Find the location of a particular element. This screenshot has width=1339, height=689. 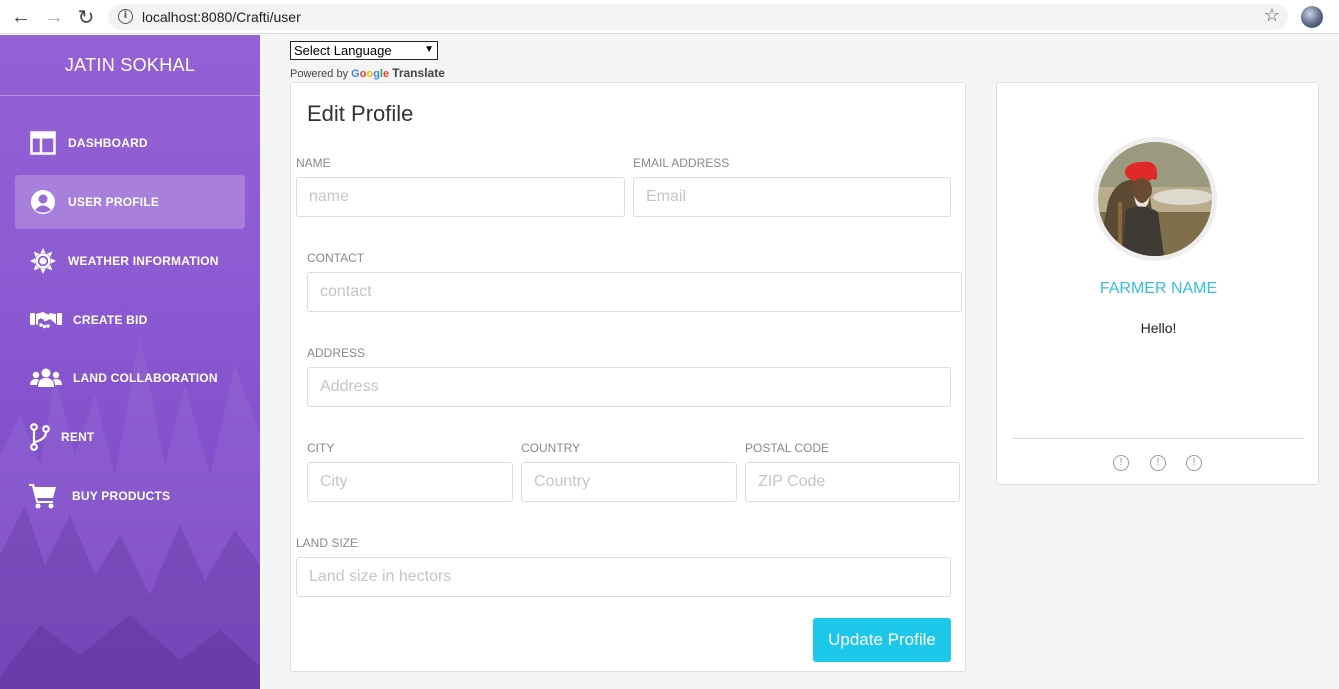

farmer-avatar is located at coordinates (1155, 199).